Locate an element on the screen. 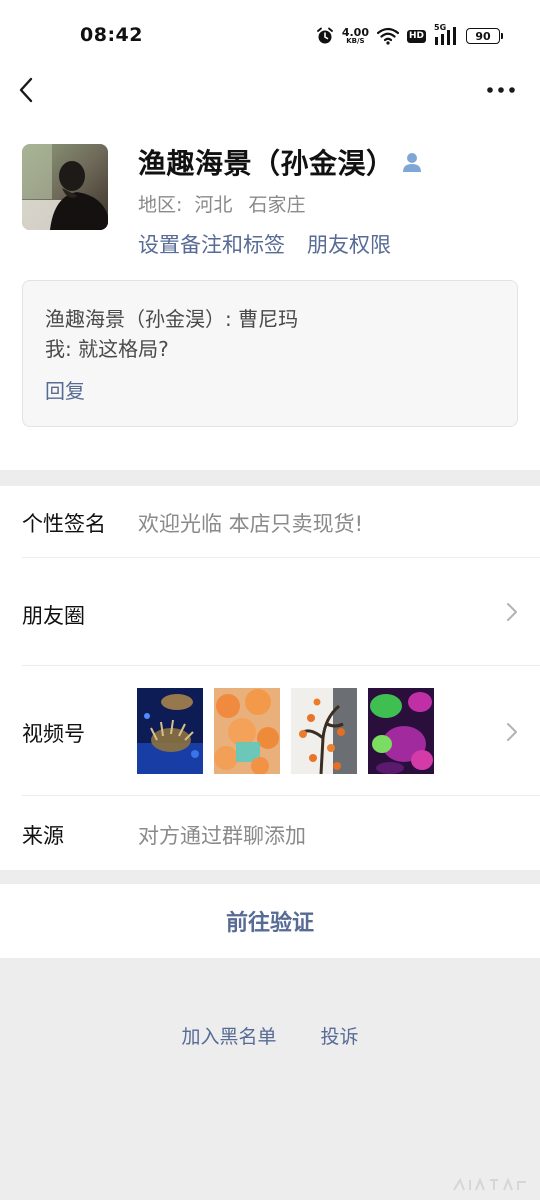 This screenshot has width=540, height=1200. watermark-logo is located at coordinates (489, 1184).